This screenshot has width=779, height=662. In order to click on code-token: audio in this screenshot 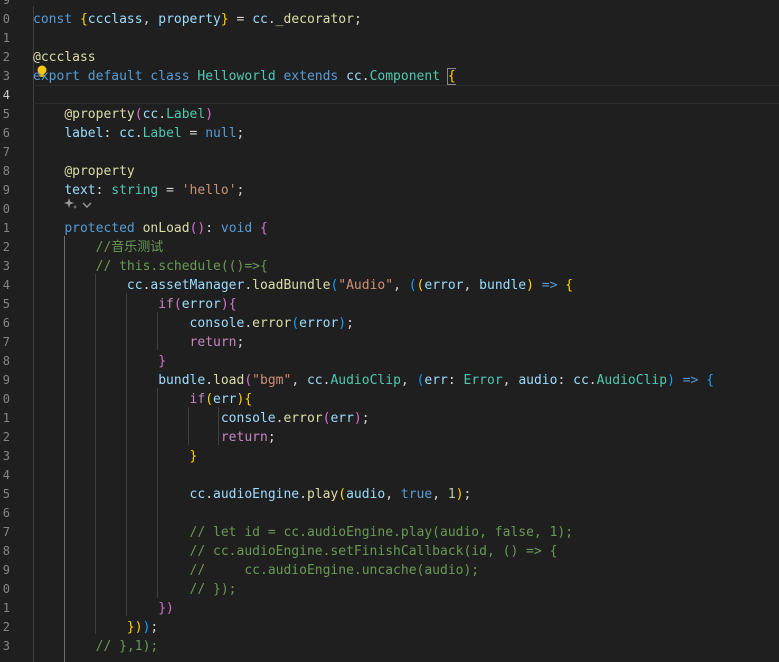, I will do `click(538, 380)`.